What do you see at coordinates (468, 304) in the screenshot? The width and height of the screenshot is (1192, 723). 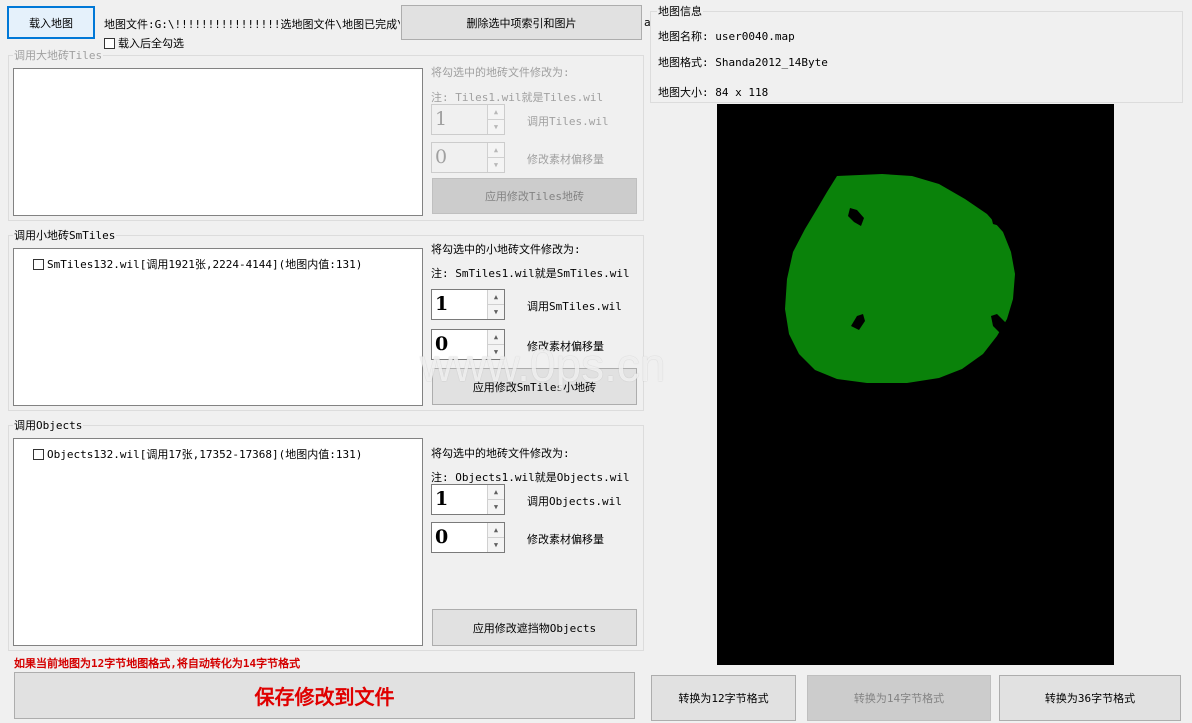 I see `smtiles-file-spinner: 1 ▲ ▼` at bounding box center [468, 304].